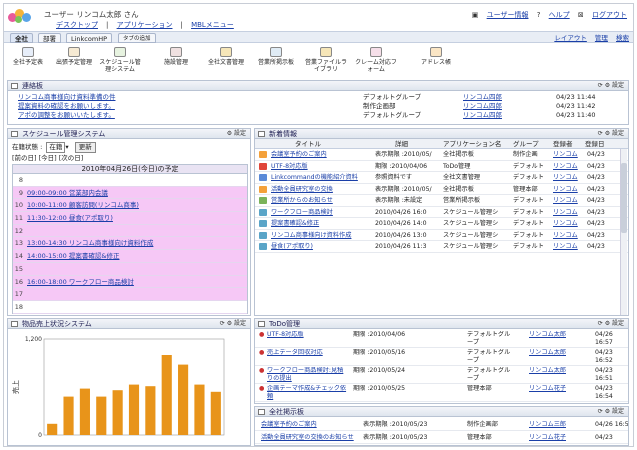 The width and height of the screenshot is (637, 450). Describe the element at coordinates (130, 307) in the screenshot. I see `calendar-hour-row: 18` at that location.